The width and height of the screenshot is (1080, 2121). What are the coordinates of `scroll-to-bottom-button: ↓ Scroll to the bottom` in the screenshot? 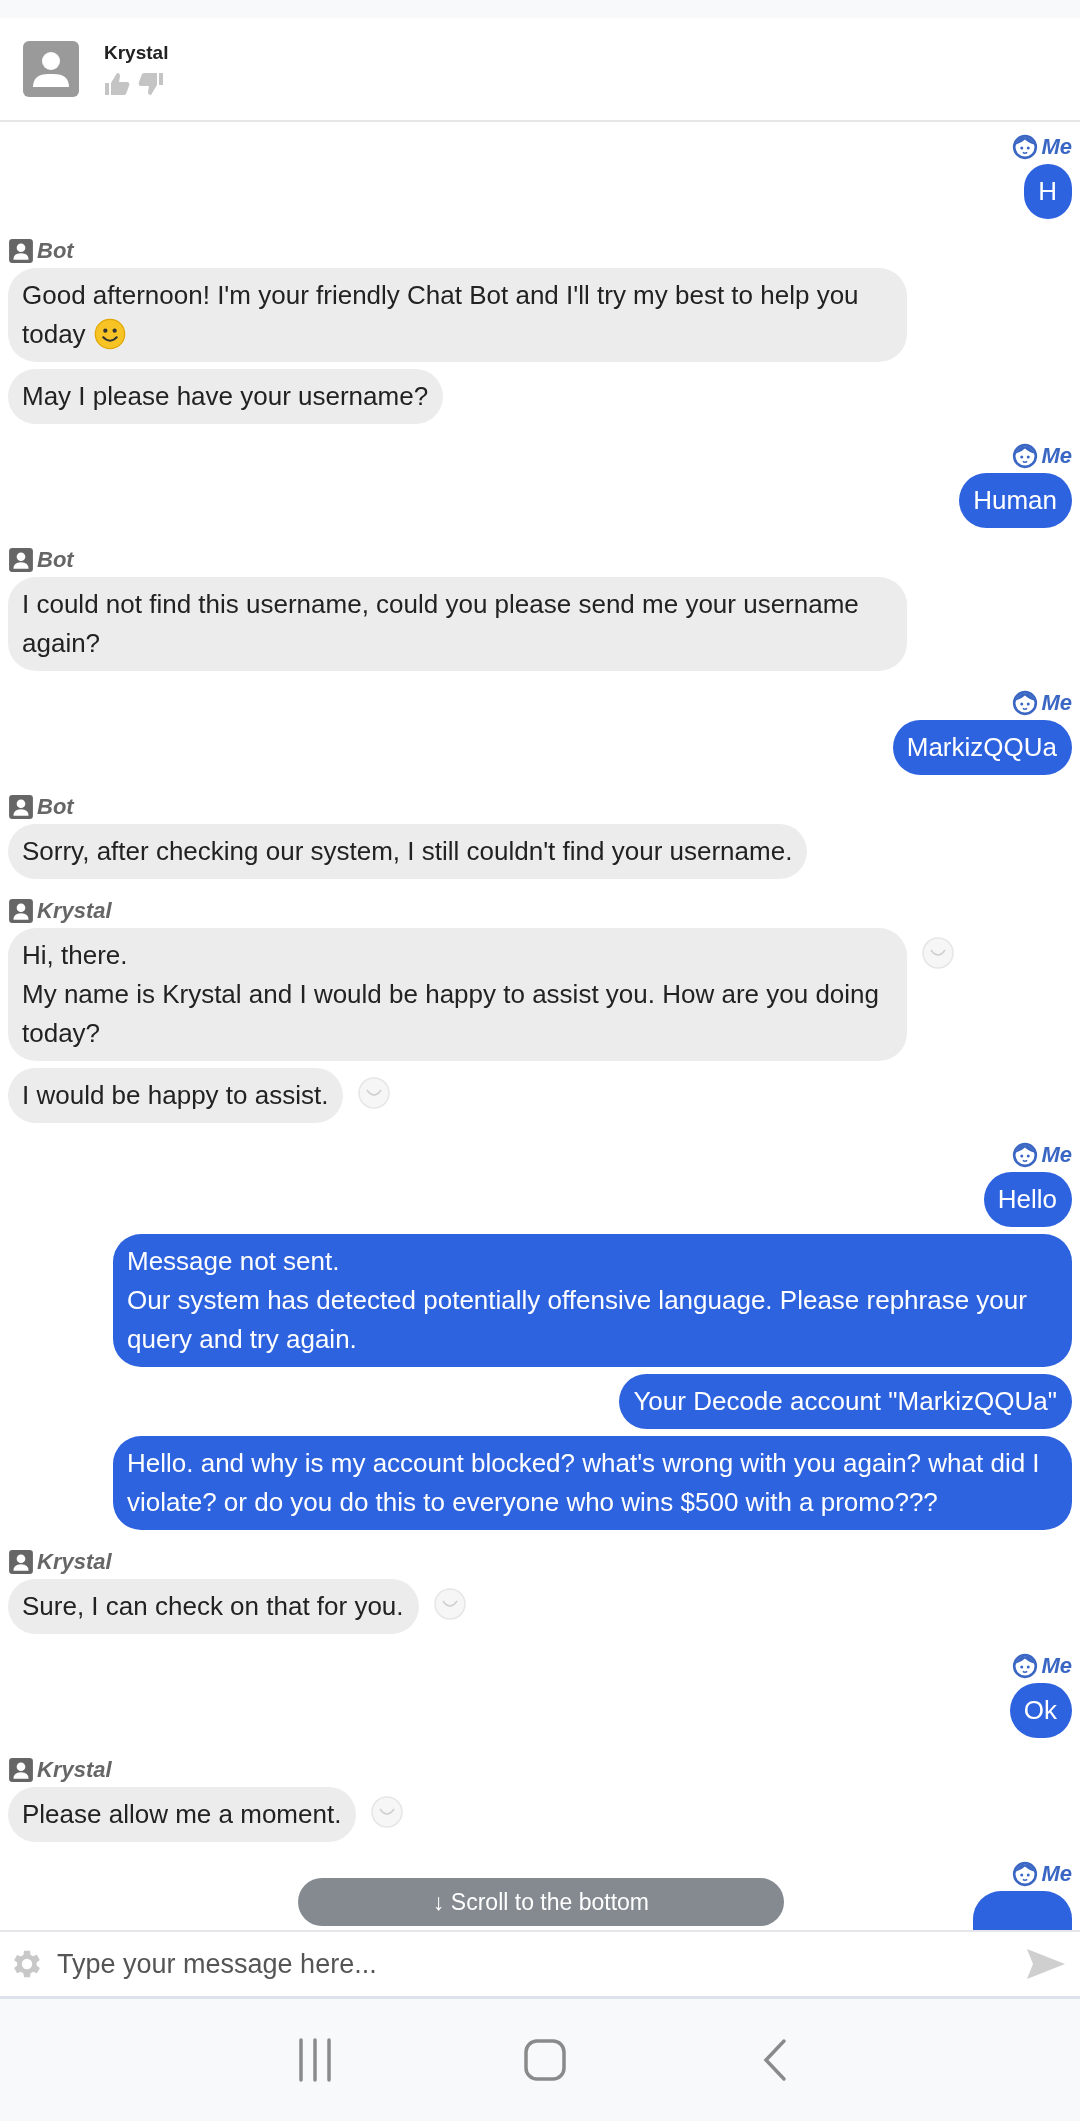 It's located at (541, 1902).